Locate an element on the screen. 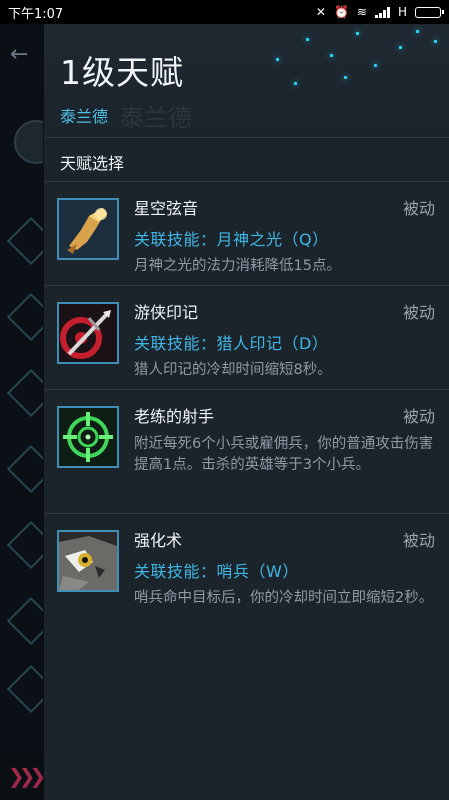  talent-skill: 关联技能：猎人印记（D） is located at coordinates (231, 343).